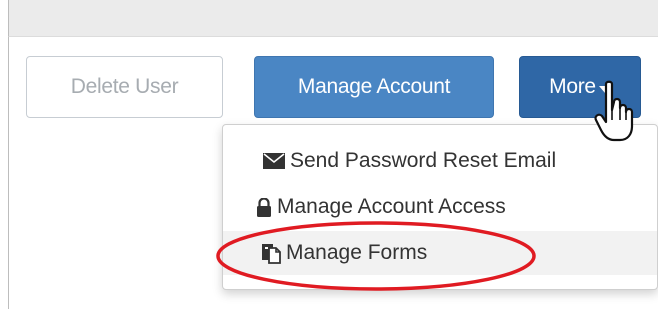 The width and height of the screenshot is (658, 309). I want to click on menu-item-label: Manage Forms, so click(357, 252).